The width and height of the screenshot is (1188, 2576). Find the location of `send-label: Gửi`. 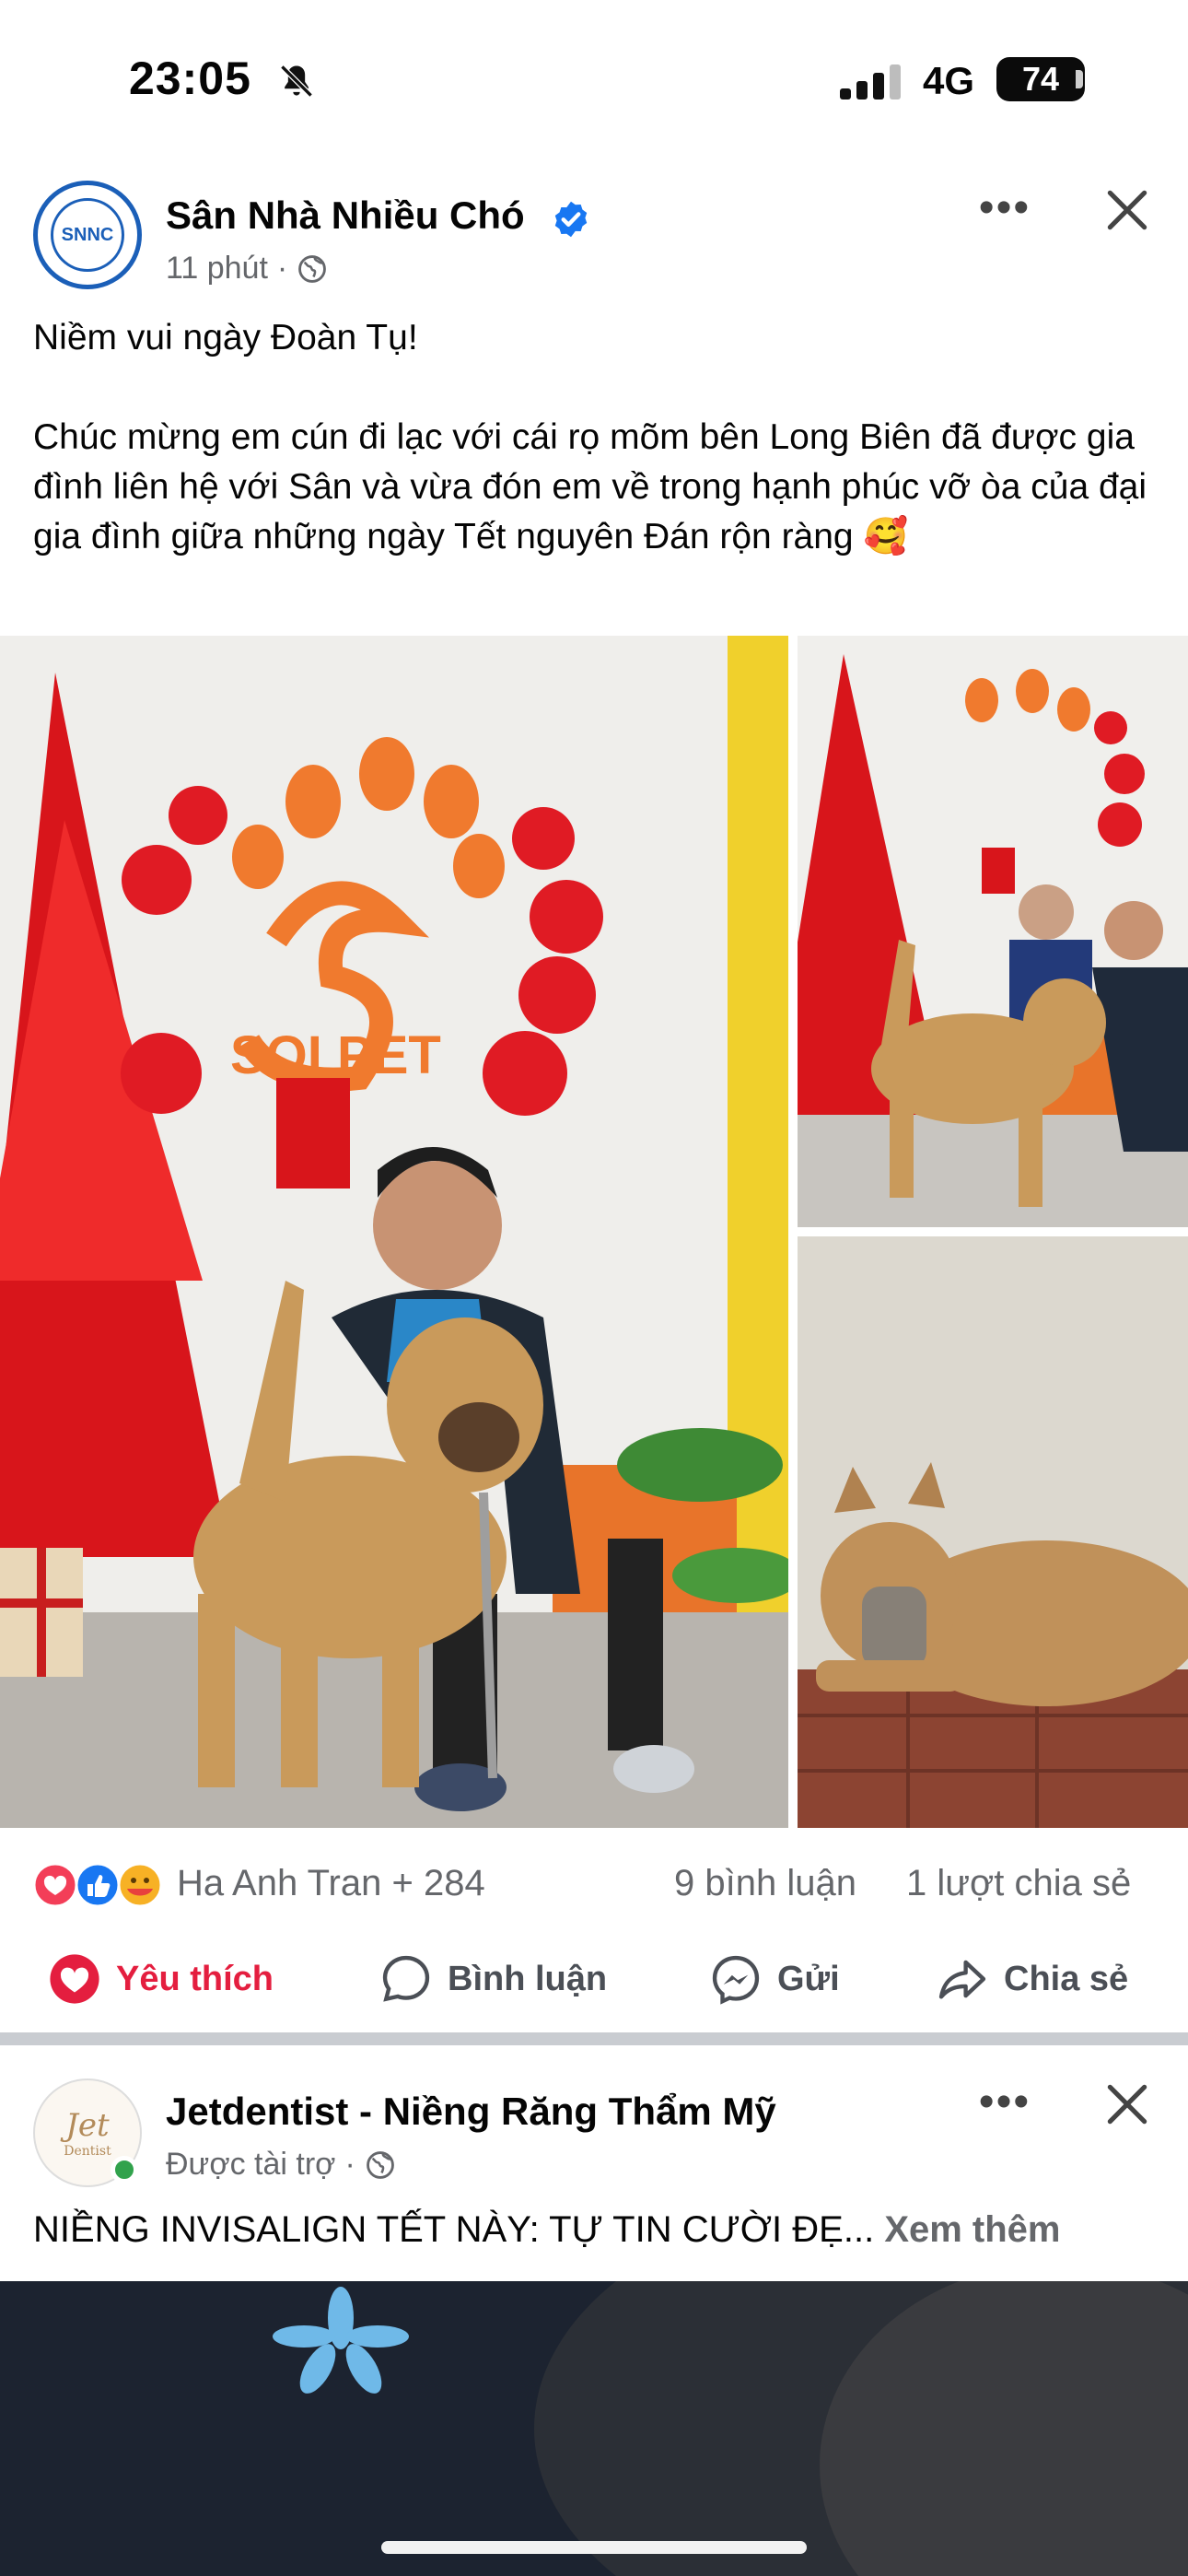

send-label: Gửi is located at coordinates (808, 1979).